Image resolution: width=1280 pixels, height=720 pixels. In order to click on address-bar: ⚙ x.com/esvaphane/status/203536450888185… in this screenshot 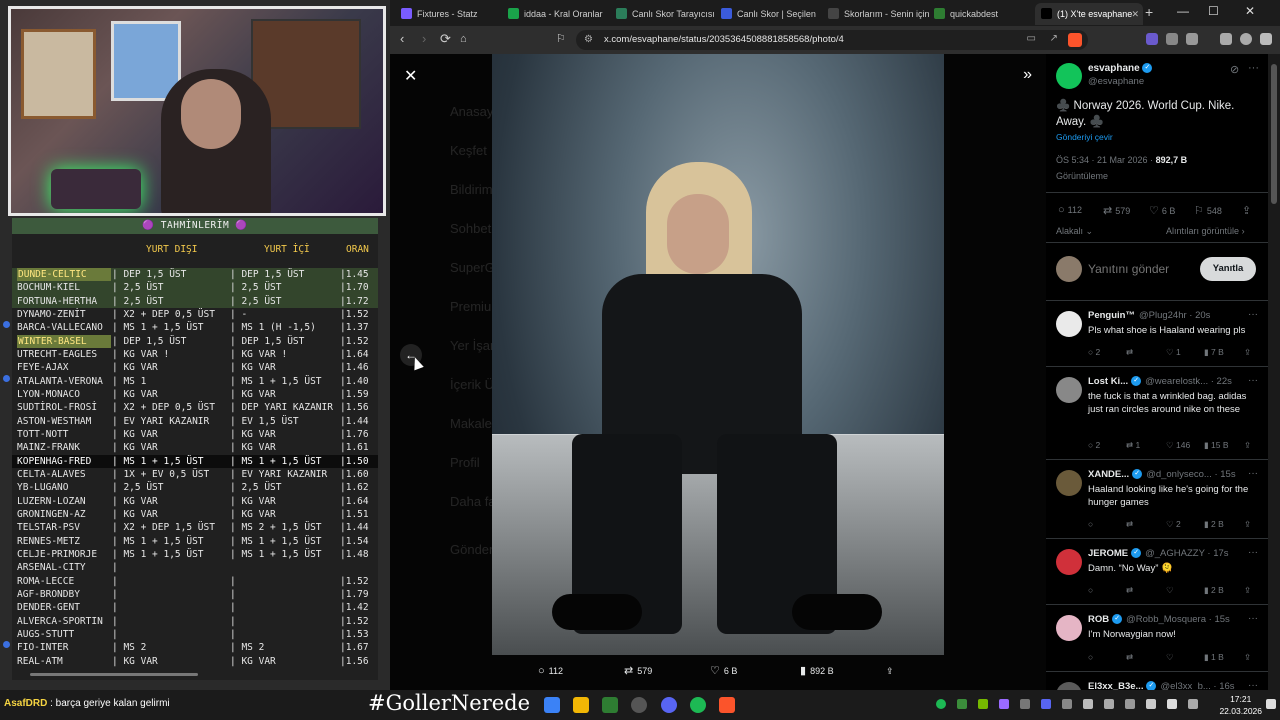, I will do `click(832, 40)`.